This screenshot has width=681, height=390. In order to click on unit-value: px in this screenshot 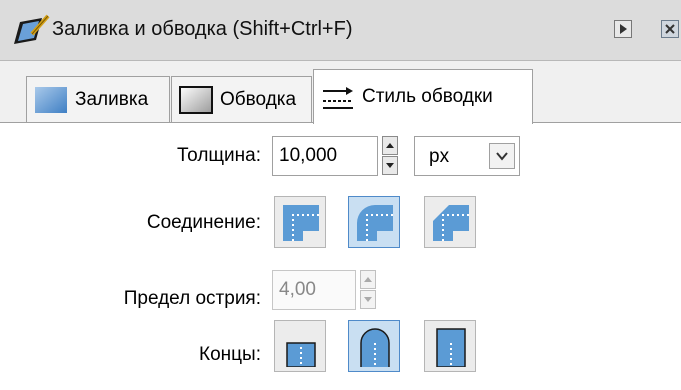, I will do `click(439, 156)`.